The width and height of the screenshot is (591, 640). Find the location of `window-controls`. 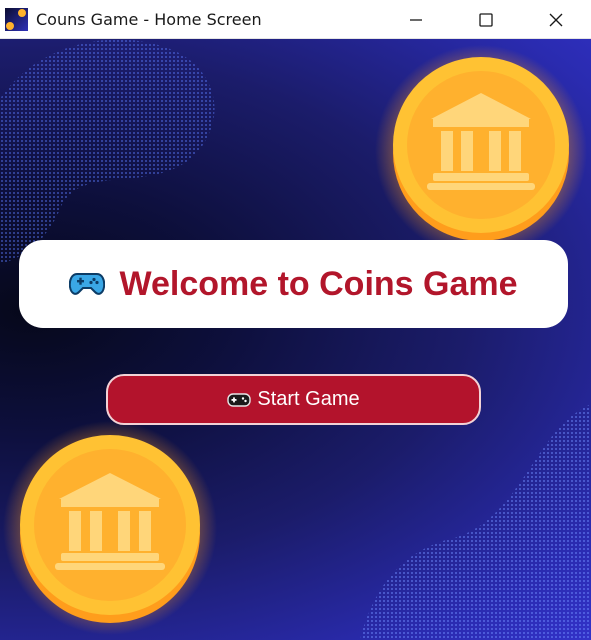

window-controls is located at coordinates (486, 19).